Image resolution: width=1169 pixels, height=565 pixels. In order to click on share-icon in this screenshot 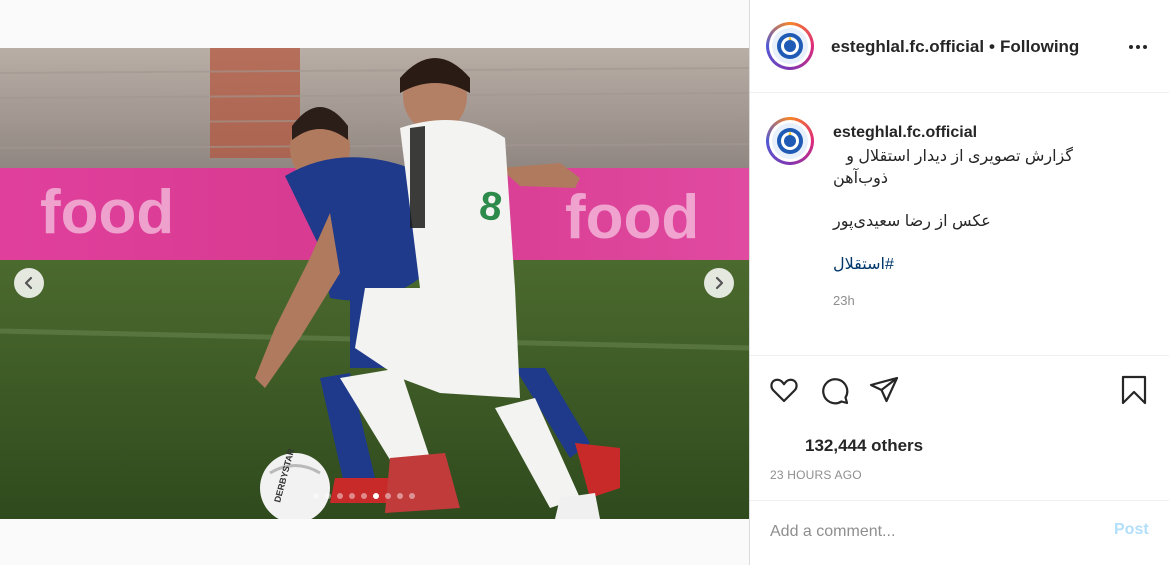, I will do `click(884, 389)`.